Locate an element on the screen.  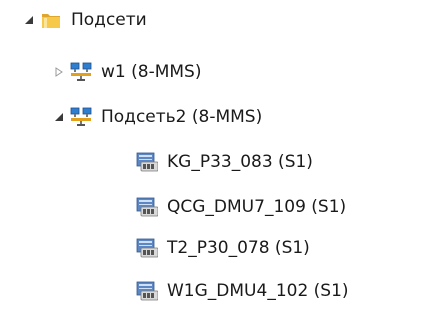
tree-node-label: KG_P33_083 (S1) is located at coordinates (240, 162).